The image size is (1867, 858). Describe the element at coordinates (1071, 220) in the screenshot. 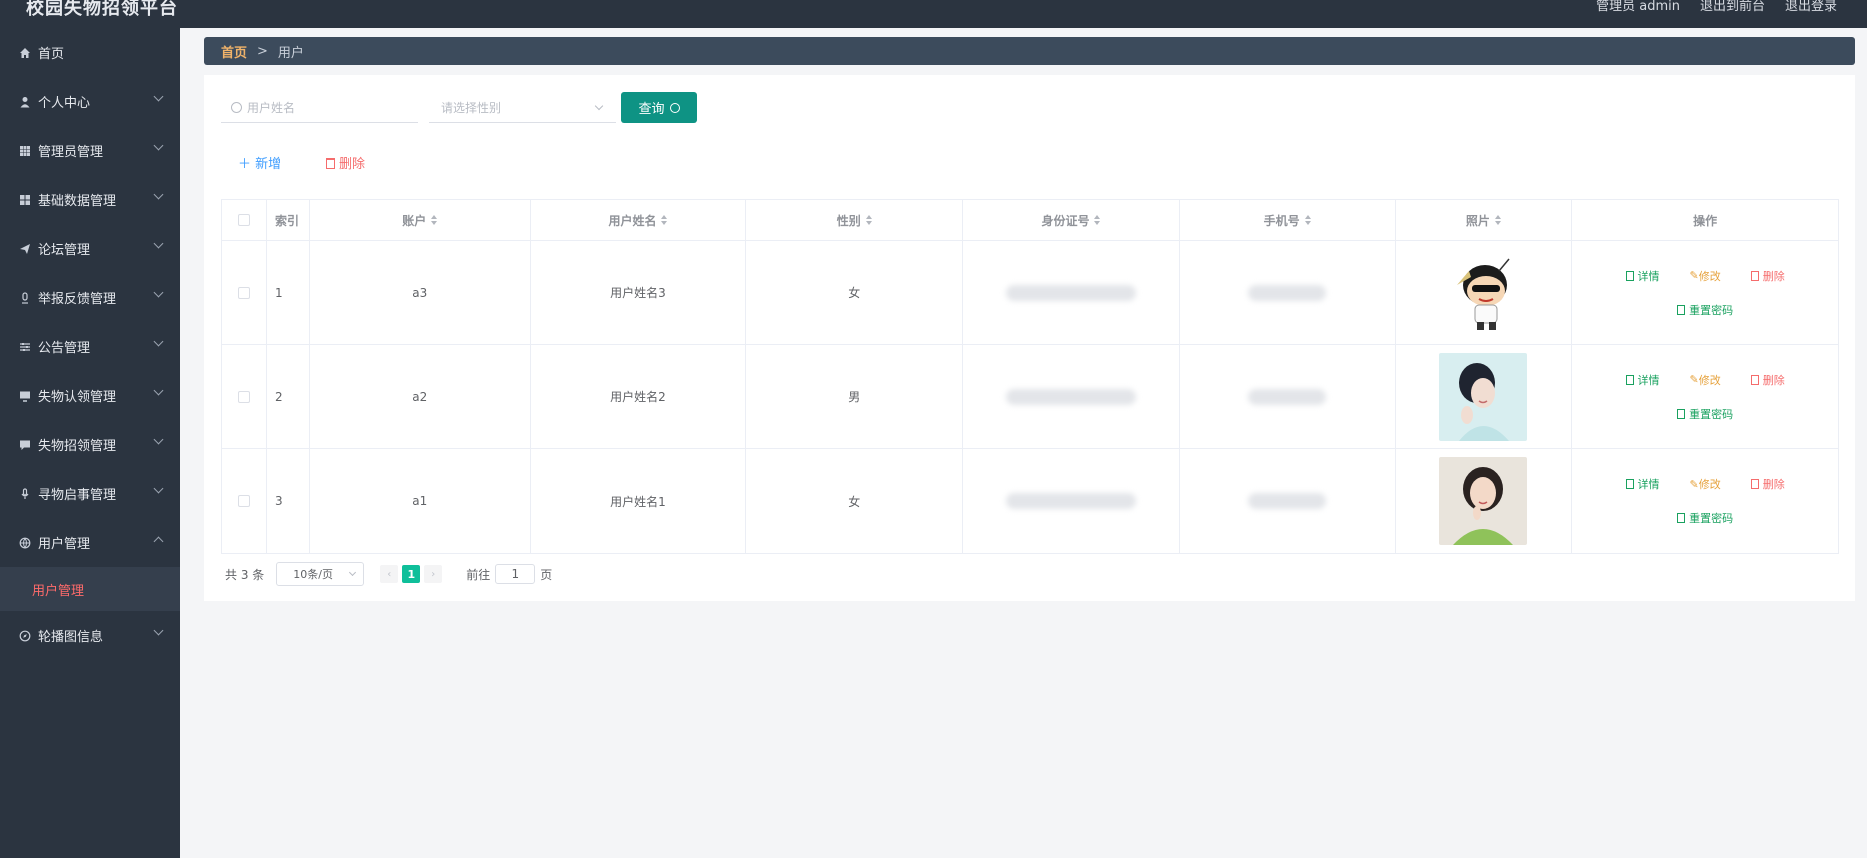

I see `column-header-id-number: 身份证号` at that location.